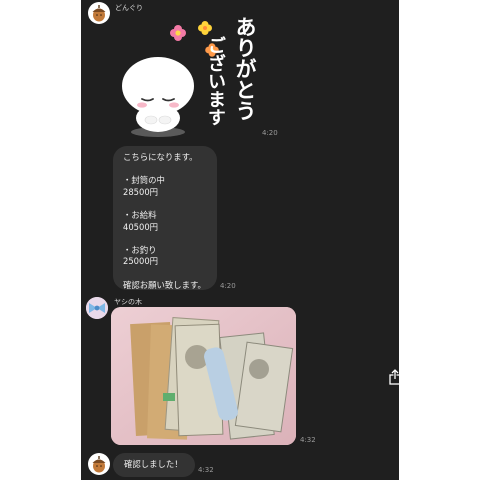  I want to click on message-time: 4:20, so click(228, 286).